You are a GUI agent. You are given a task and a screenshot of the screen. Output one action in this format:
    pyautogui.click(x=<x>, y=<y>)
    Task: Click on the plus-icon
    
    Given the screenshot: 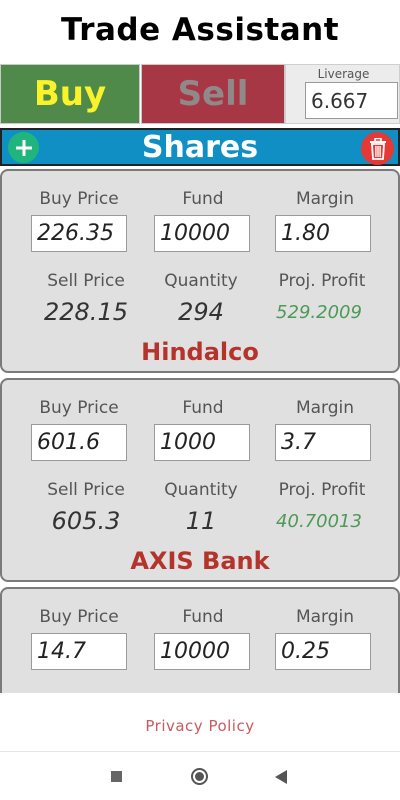 What is the action you would take?
    pyautogui.click(x=23, y=147)
    